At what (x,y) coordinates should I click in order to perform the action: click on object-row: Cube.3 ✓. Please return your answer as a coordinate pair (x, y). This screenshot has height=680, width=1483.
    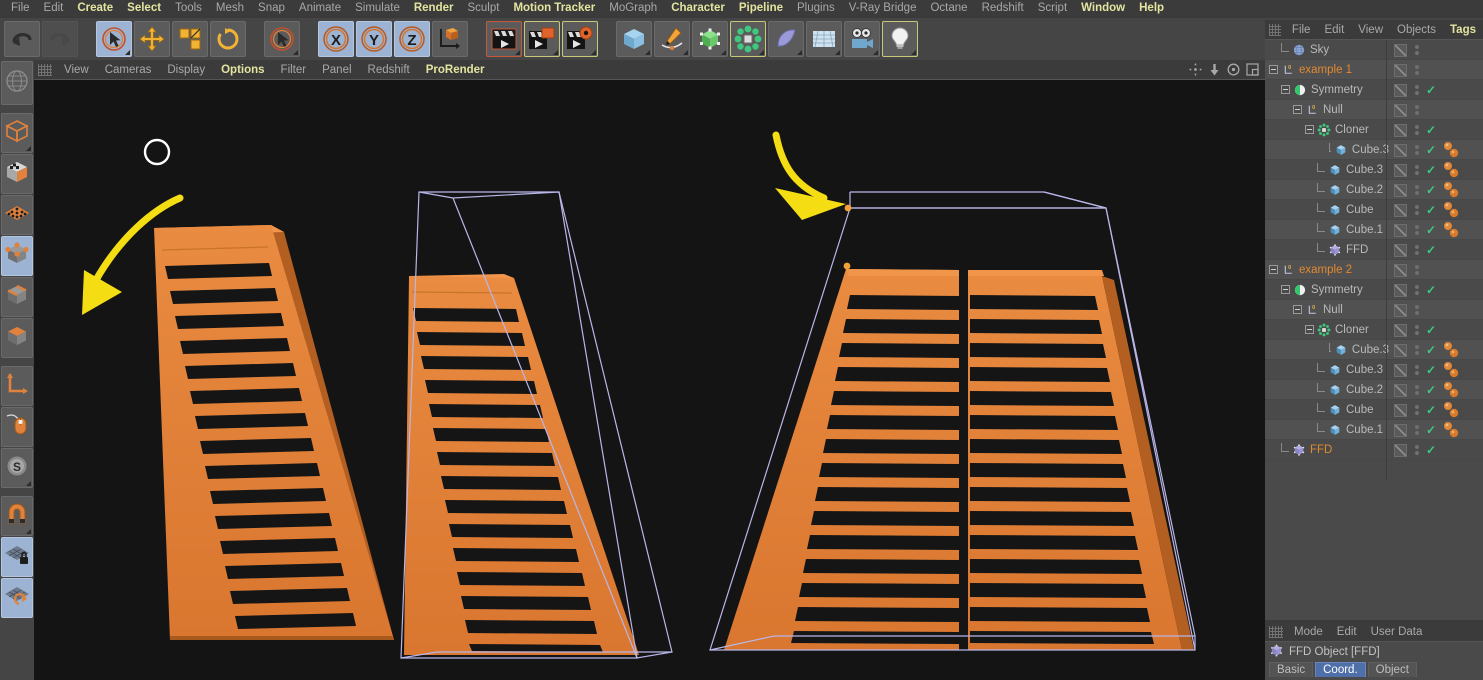
    Looking at the image, I should click on (1374, 350).